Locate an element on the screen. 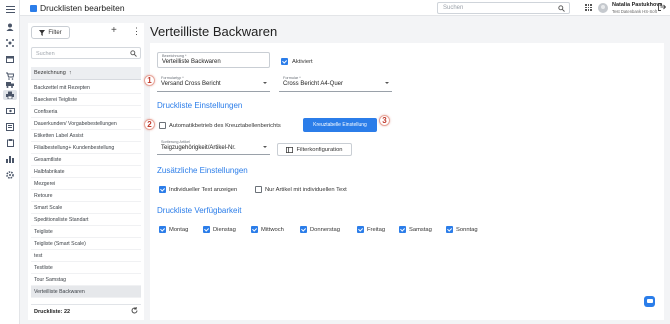  kreuztabelle-einstellung-button: Kreuztabelle Einstellung is located at coordinates (340, 125).